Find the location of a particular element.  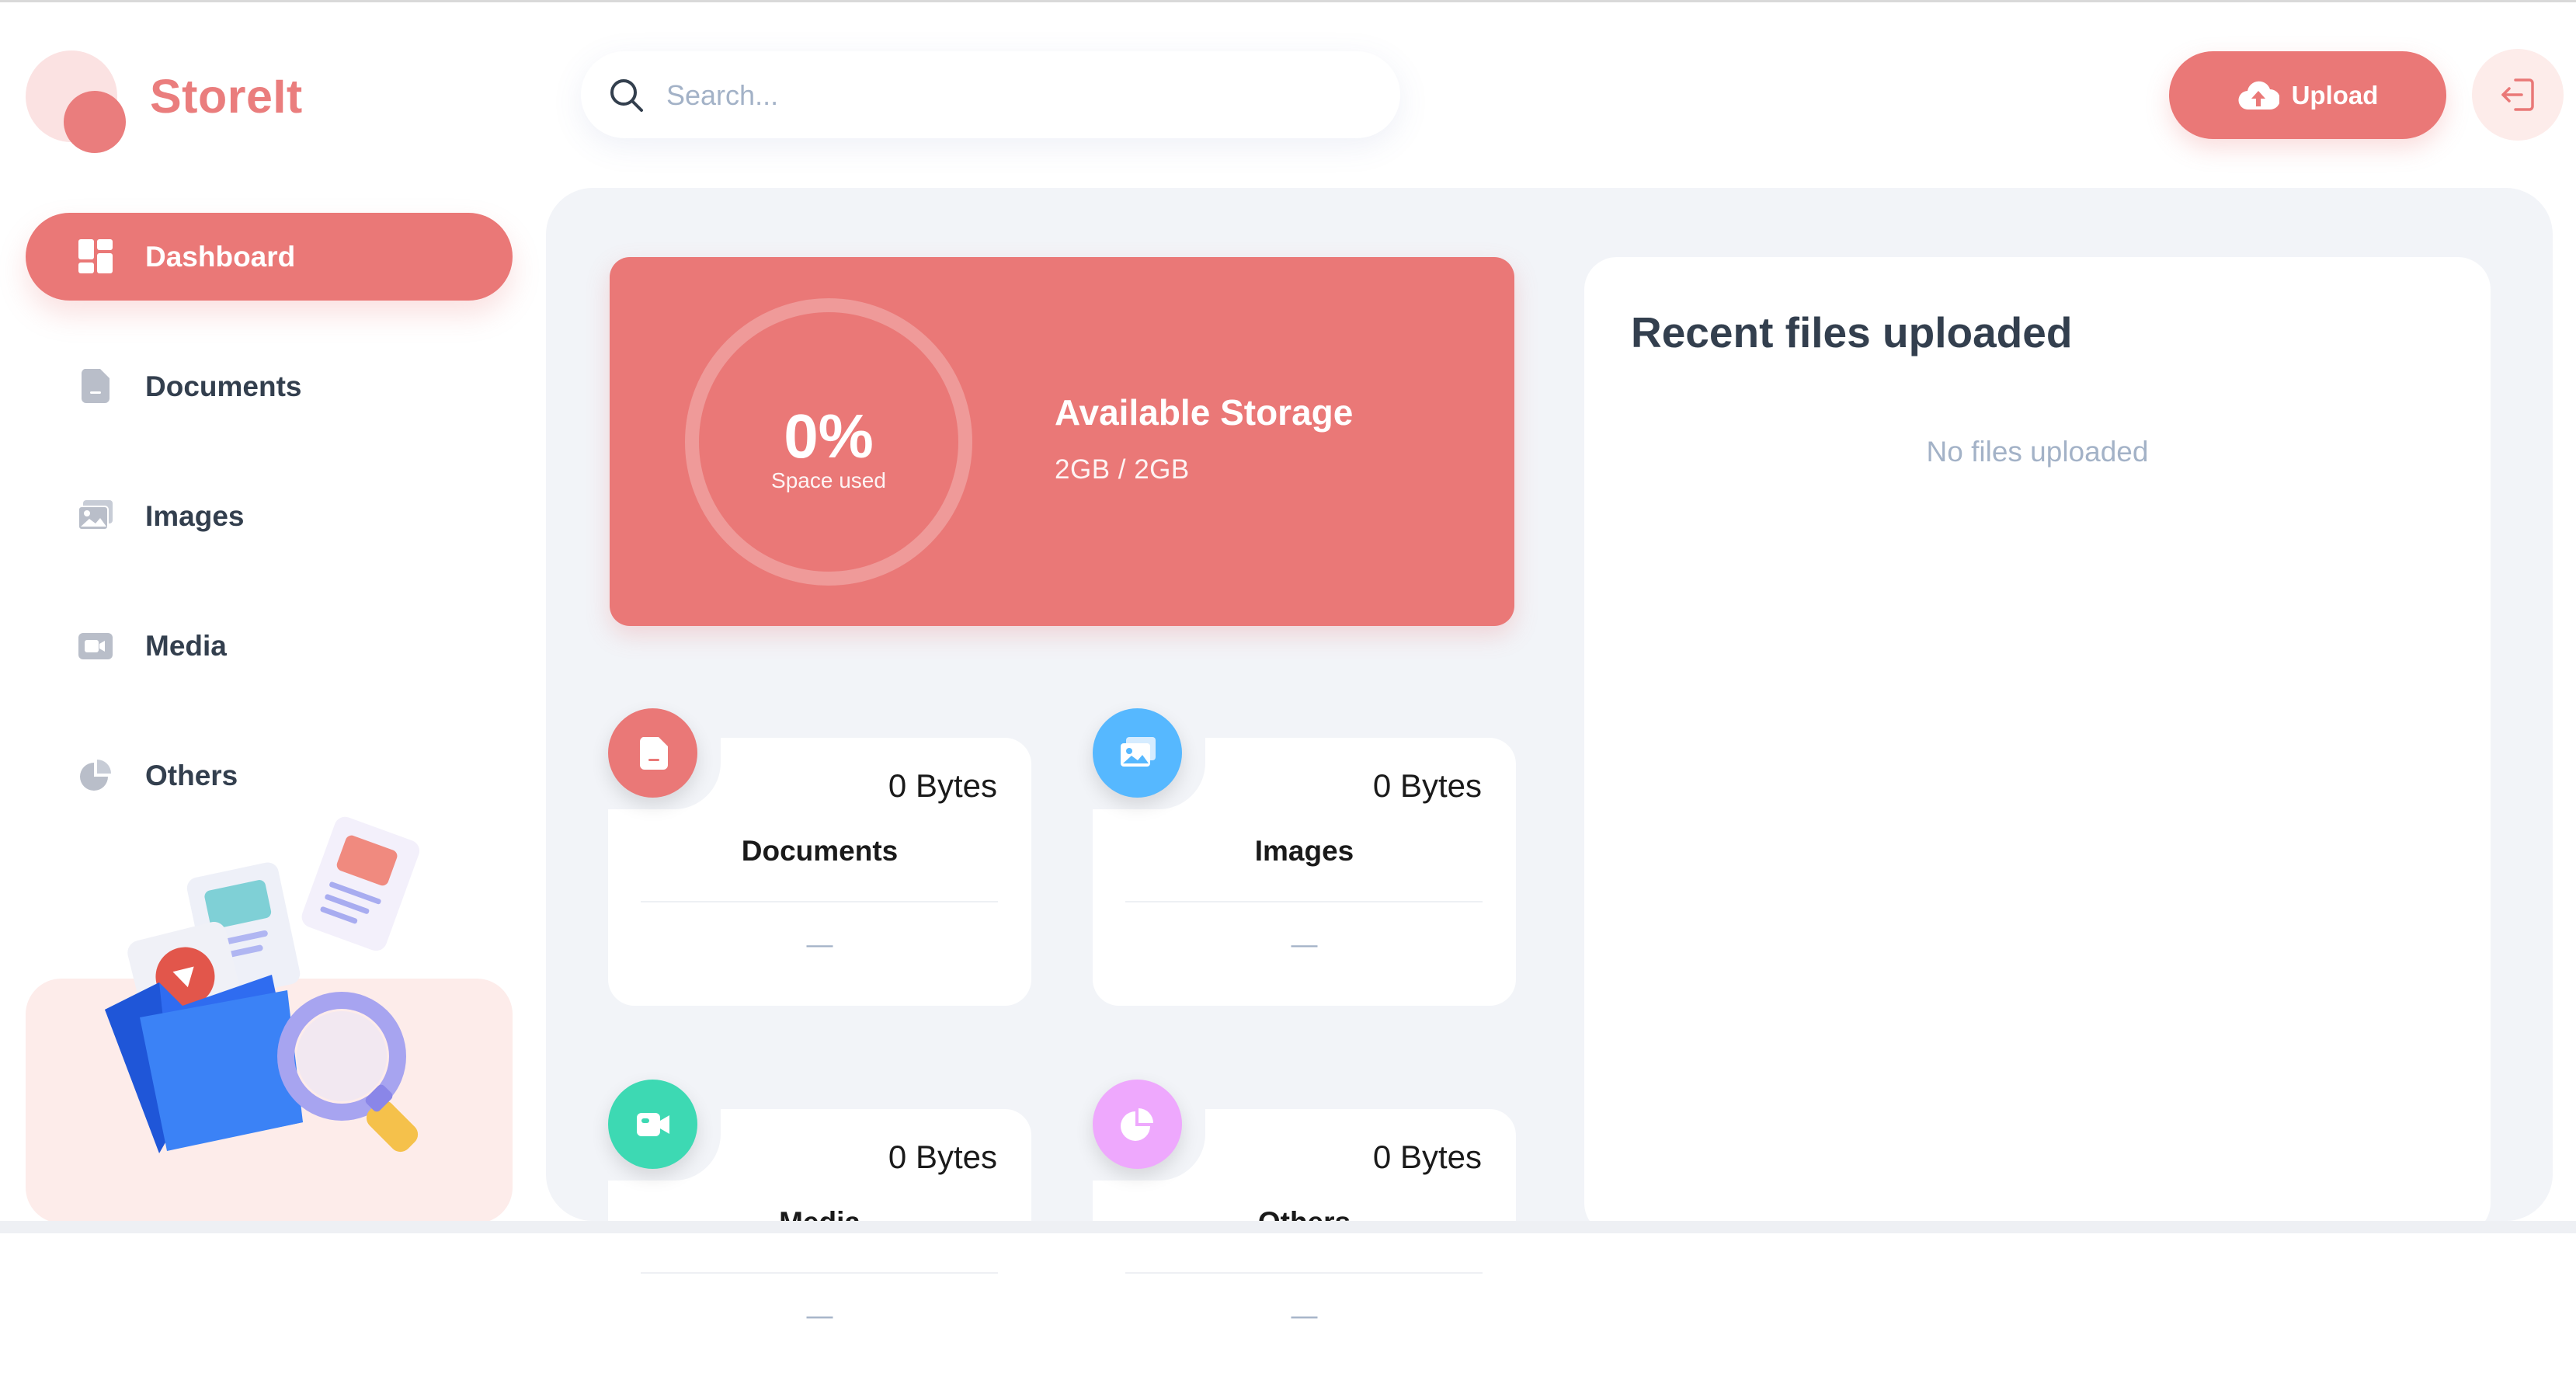

sidebar-item-label: Media is located at coordinates (186, 645).